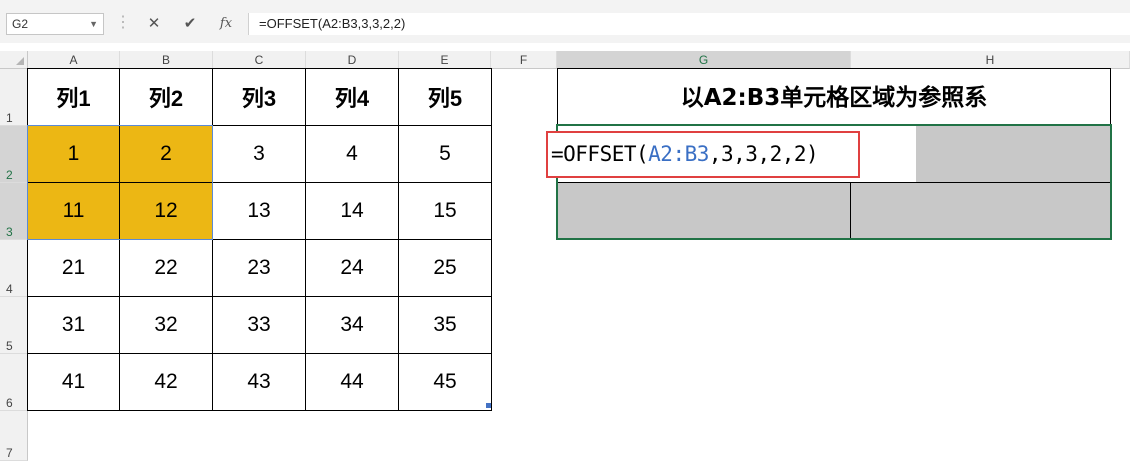  I want to click on name-box: G2 ▼, so click(55, 24).